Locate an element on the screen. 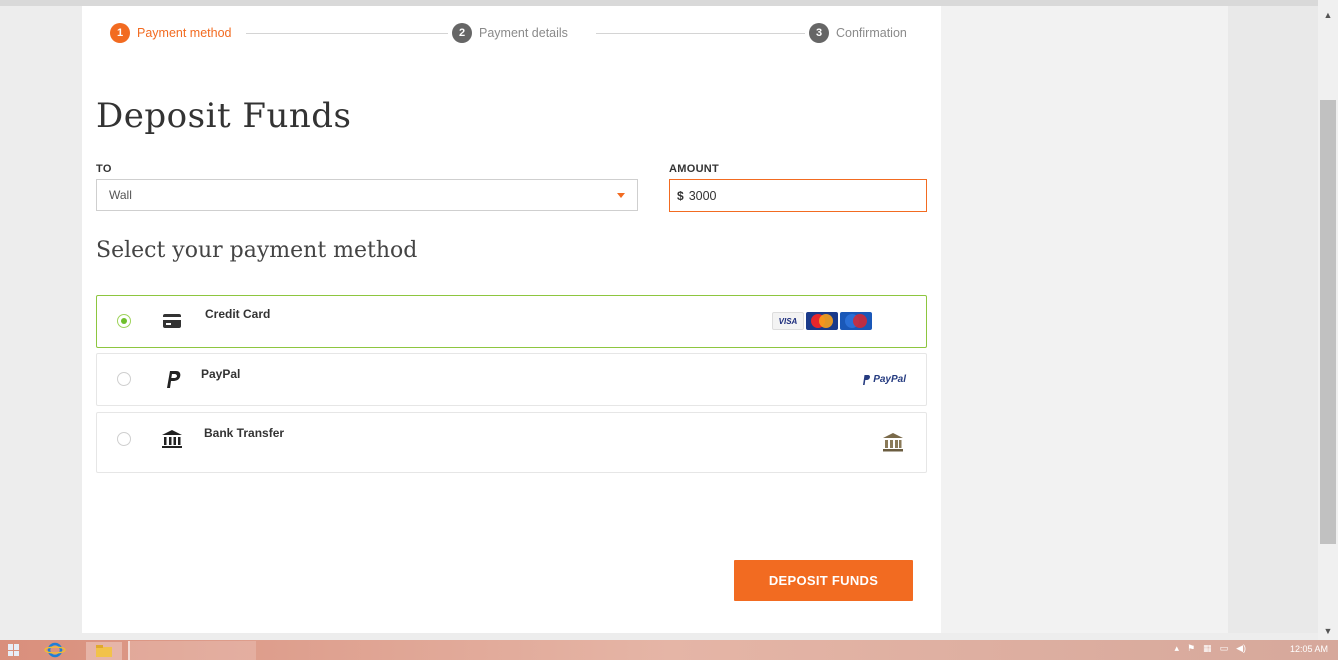 The width and height of the screenshot is (1338, 660). tray-volume-icon: ◀) is located at coordinates (1241, 648).